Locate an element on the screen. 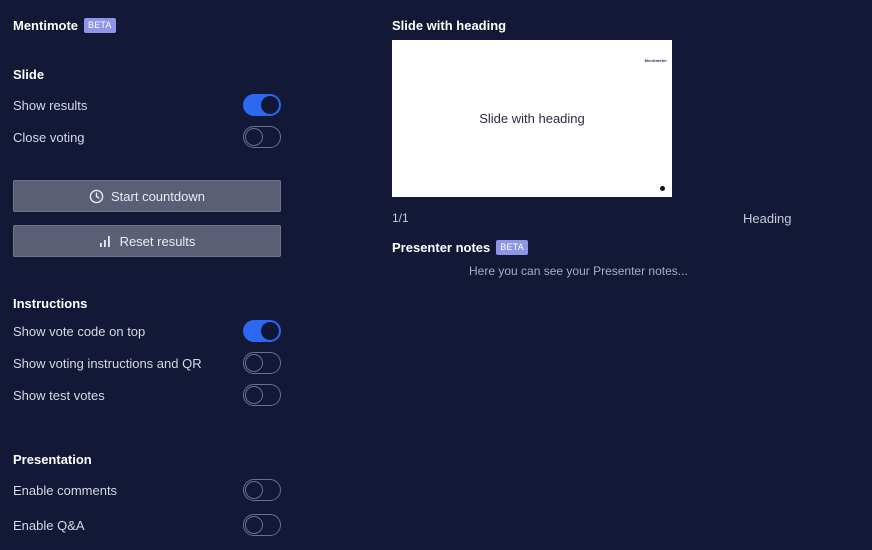 This screenshot has height=550, width=872. start-countdown-button: Start countdown is located at coordinates (147, 196).